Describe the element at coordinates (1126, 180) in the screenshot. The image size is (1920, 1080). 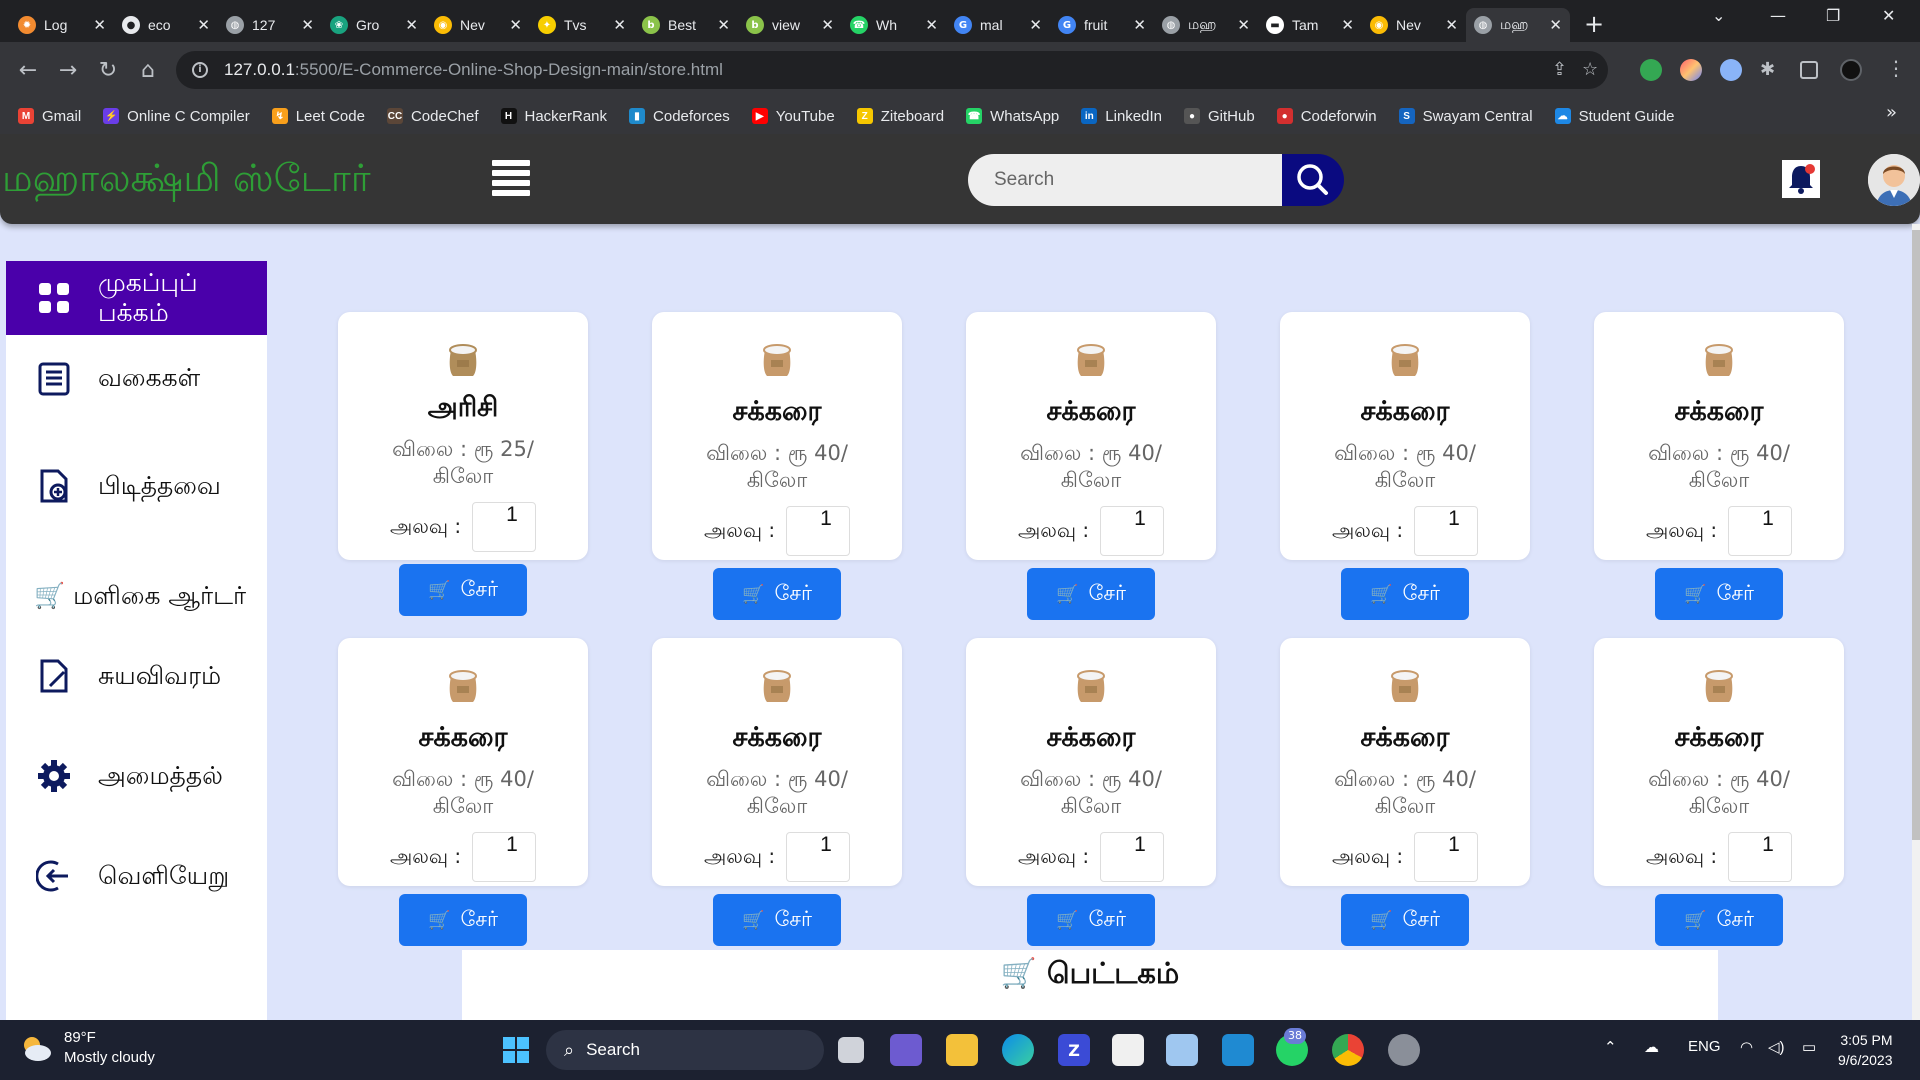
I see `search-input: Search` at that location.